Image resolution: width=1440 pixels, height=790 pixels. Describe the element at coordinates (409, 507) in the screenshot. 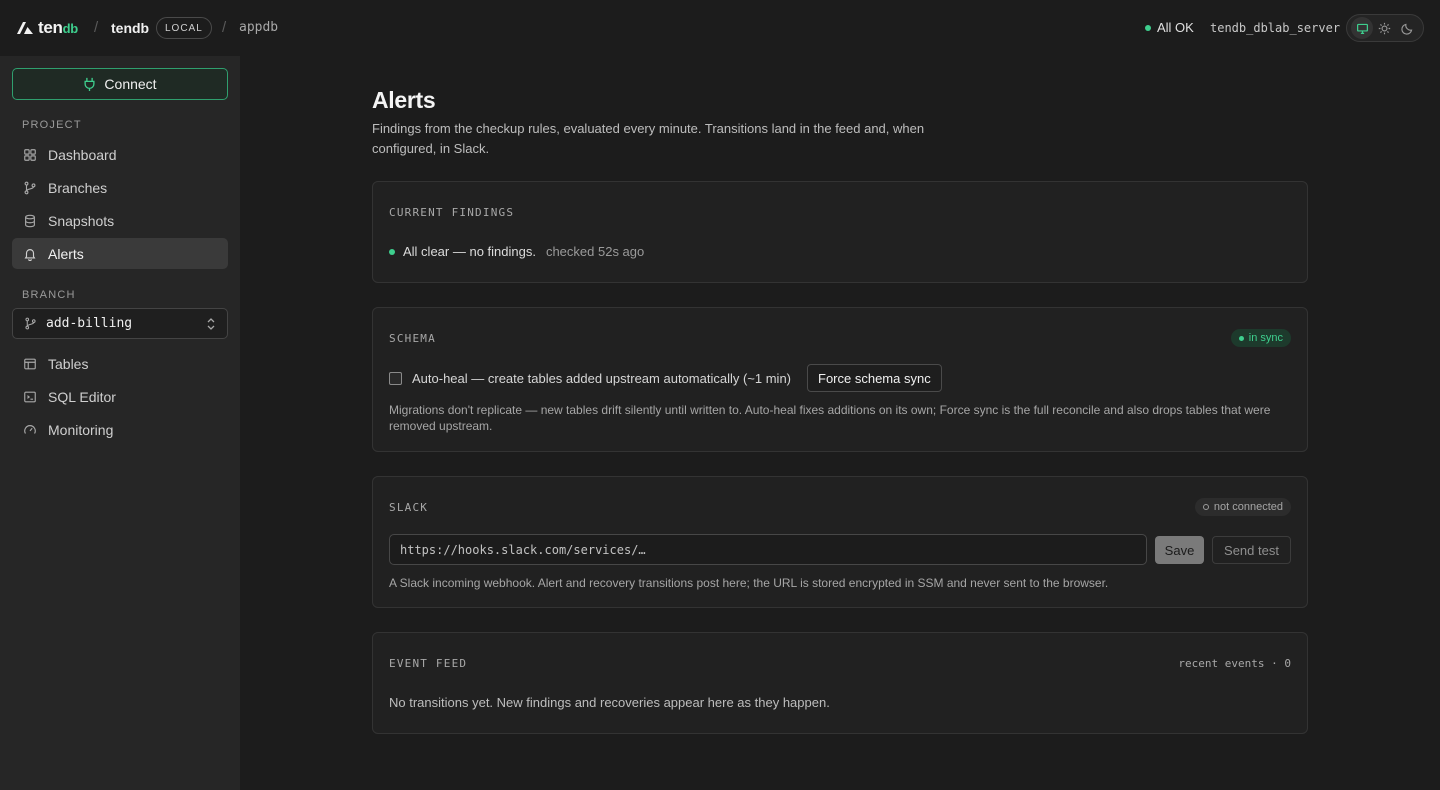

I see `card-heading: SLACK` at that location.